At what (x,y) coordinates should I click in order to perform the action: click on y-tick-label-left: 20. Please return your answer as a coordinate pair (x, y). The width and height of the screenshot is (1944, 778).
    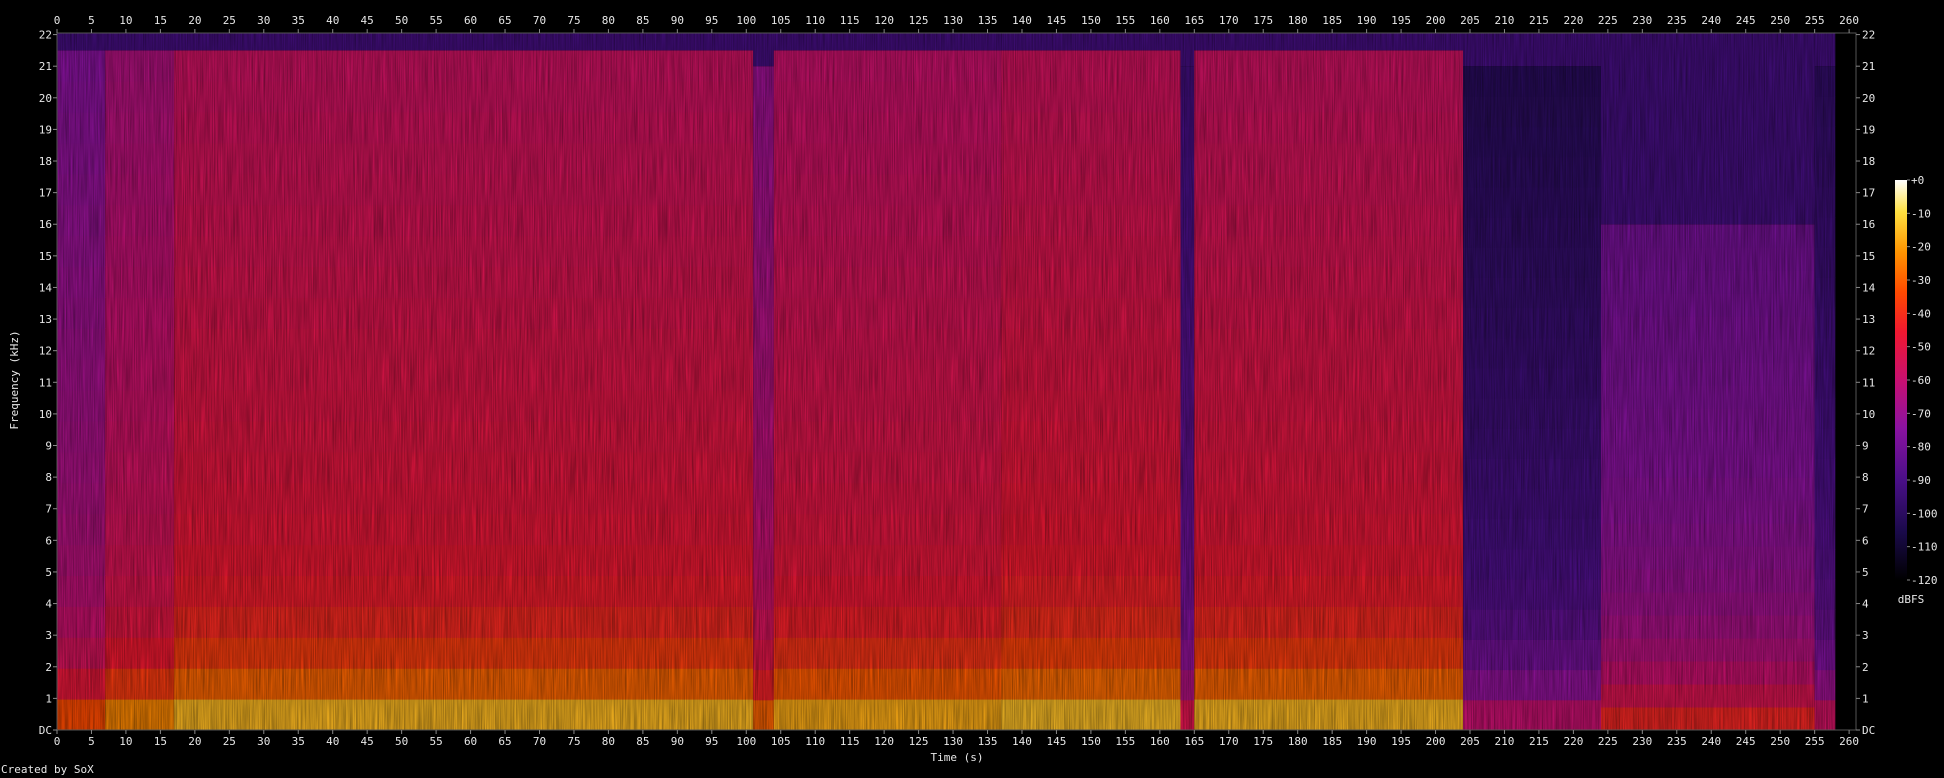
    Looking at the image, I should click on (45, 98).